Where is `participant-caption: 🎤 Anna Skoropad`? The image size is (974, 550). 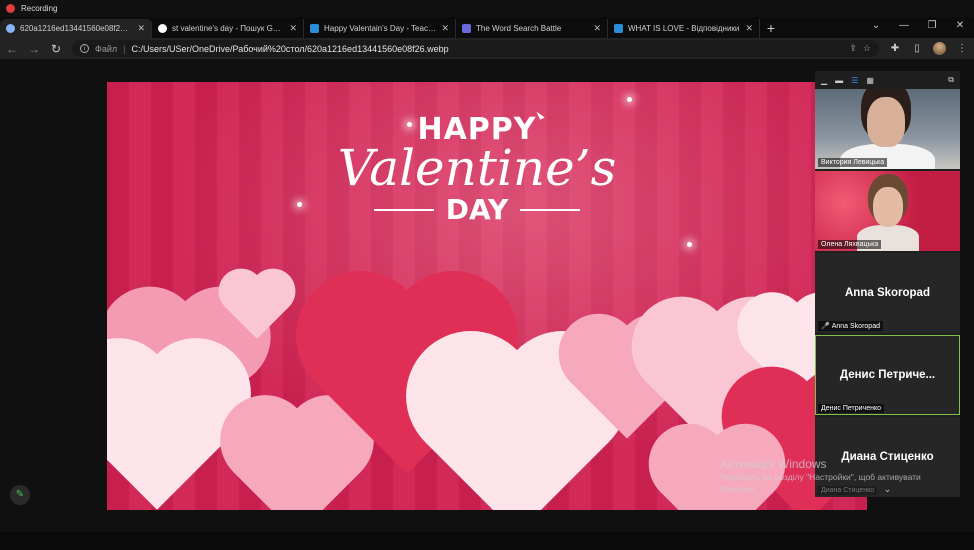
participant-caption: 🎤 Anna Skoropad is located at coordinates (850, 326).